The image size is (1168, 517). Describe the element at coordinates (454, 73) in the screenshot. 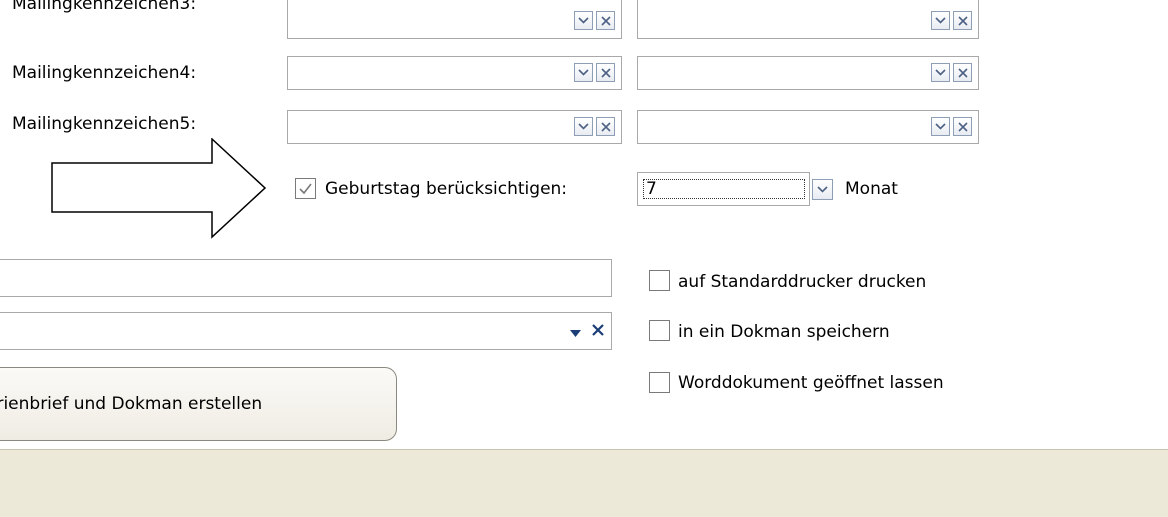

I see `mailing4-combo-left` at that location.